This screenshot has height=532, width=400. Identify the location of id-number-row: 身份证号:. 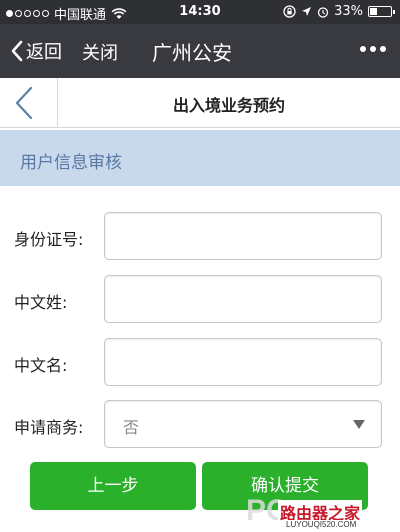
(200, 236).